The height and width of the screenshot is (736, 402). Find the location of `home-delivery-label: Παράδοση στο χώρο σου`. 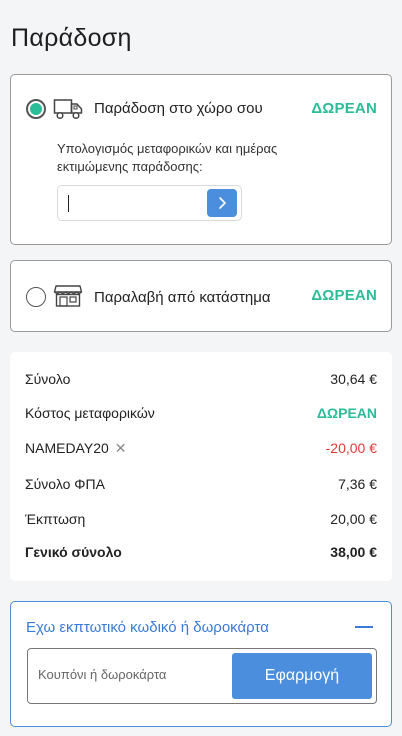

home-delivery-label: Παράδοση στο χώρο σου is located at coordinates (178, 108).